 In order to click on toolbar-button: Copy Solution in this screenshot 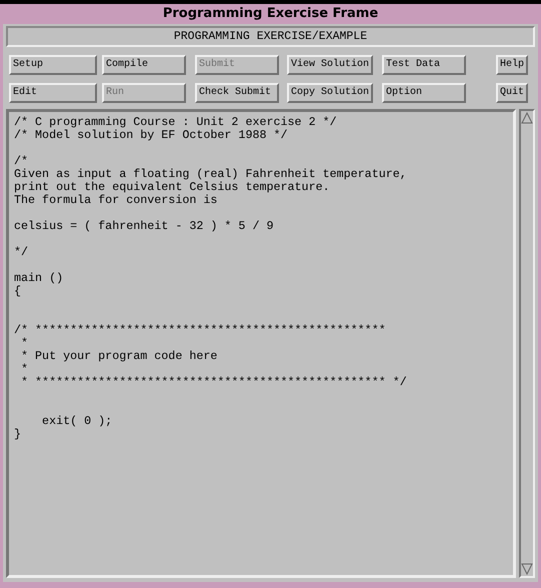, I will do `click(330, 93)`.